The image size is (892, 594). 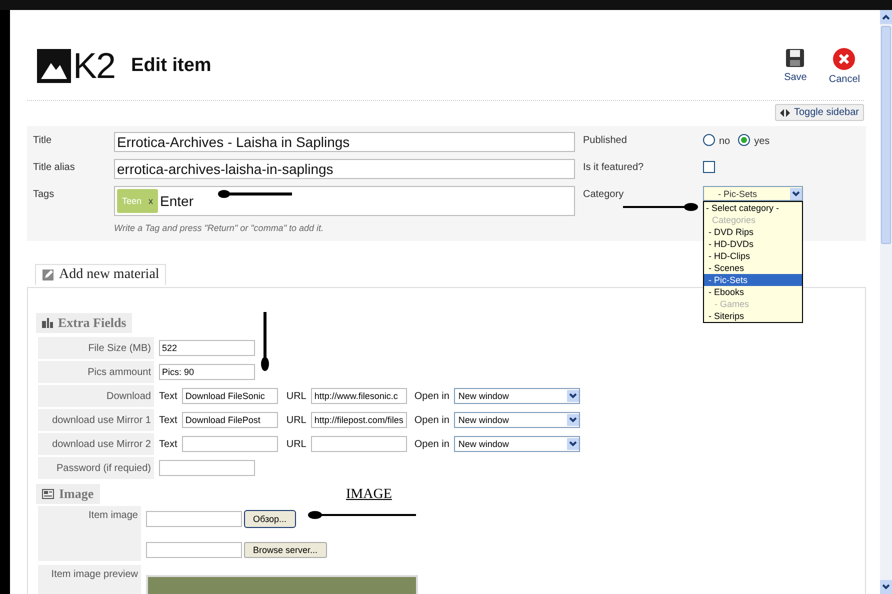 What do you see at coordinates (207, 468) in the screenshot?
I see `text-input` at bounding box center [207, 468].